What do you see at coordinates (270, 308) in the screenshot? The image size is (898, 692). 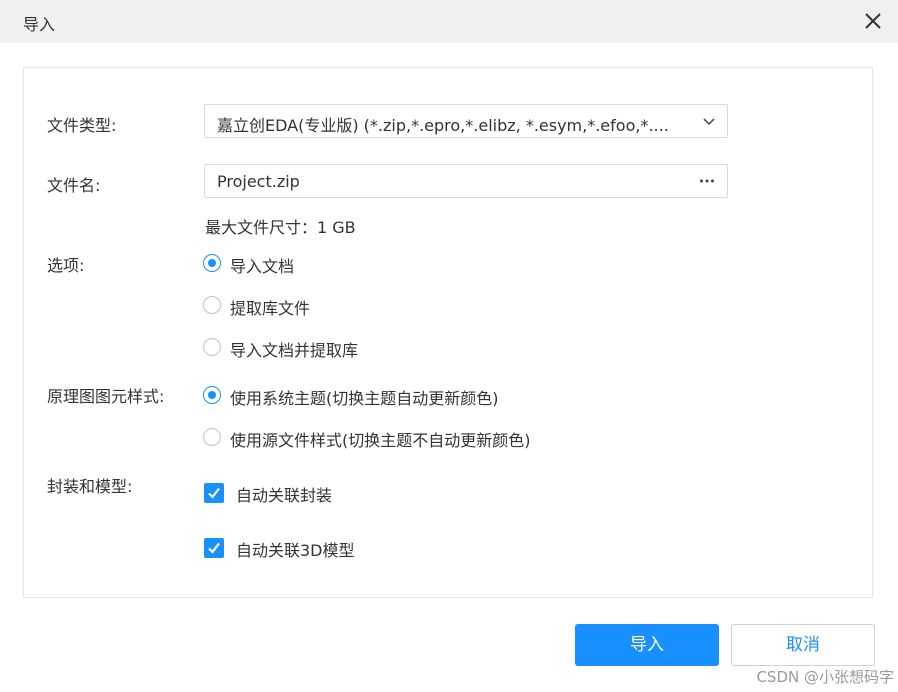 I see `option-label: 提取库文件` at bounding box center [270, 308].